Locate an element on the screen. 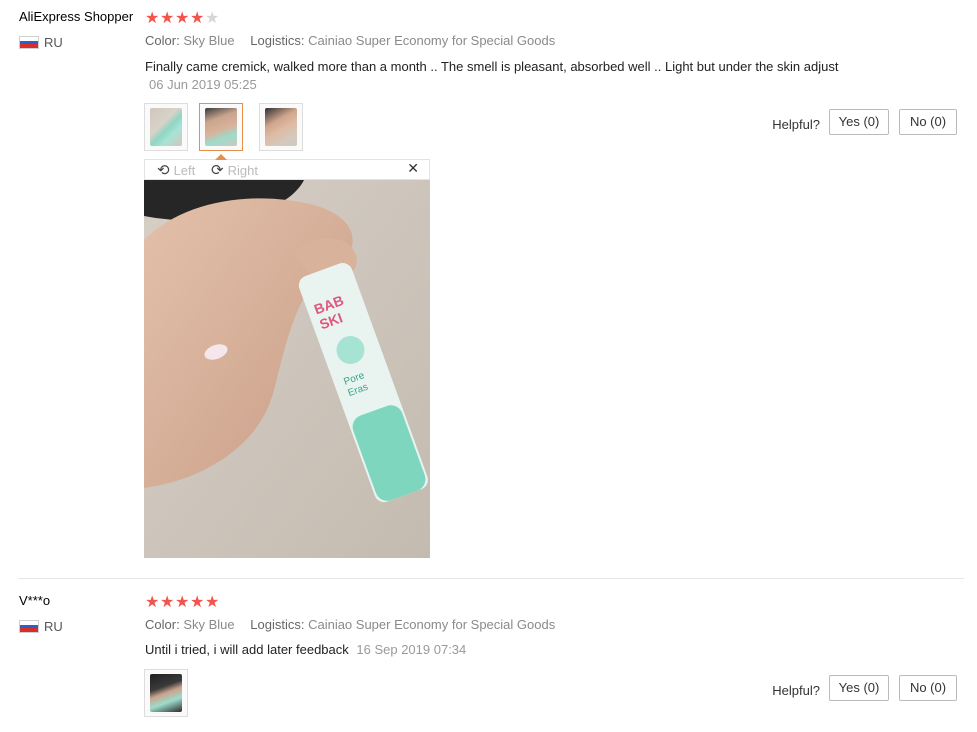 The height and width of the screenshot is (732, 977). rotate-right-button: ⟳ Right is located at coordinates (234, 170).